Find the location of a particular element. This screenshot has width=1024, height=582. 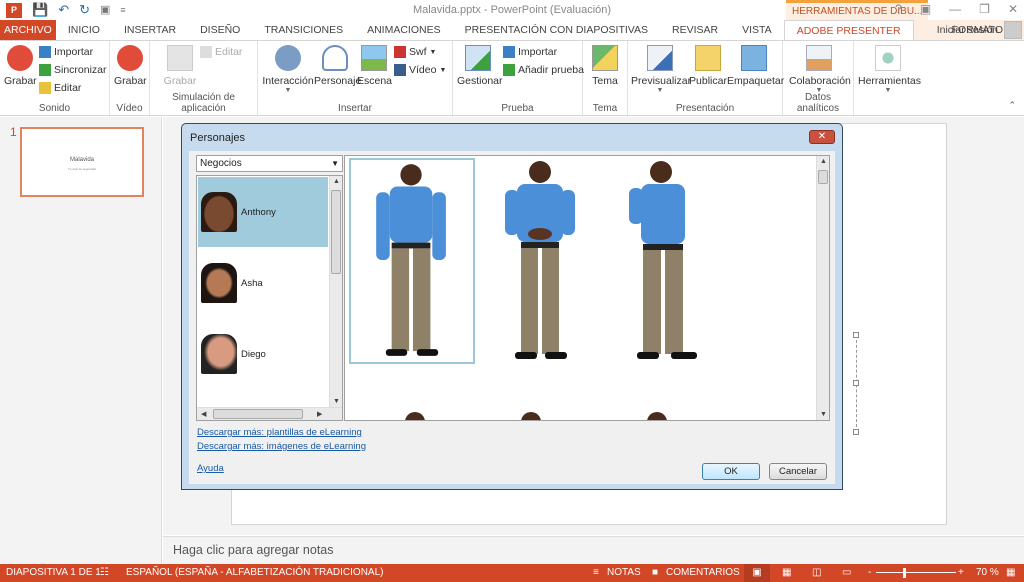

sonido-editar-button: Editar is located at coordinates (60, 88).